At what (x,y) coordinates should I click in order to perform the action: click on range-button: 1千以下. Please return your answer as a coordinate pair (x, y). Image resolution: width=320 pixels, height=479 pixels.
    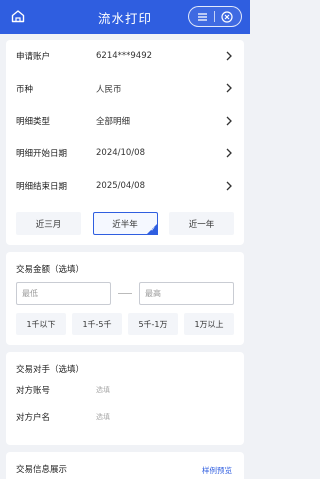
    Looking at the image, I should click on (41, 324).